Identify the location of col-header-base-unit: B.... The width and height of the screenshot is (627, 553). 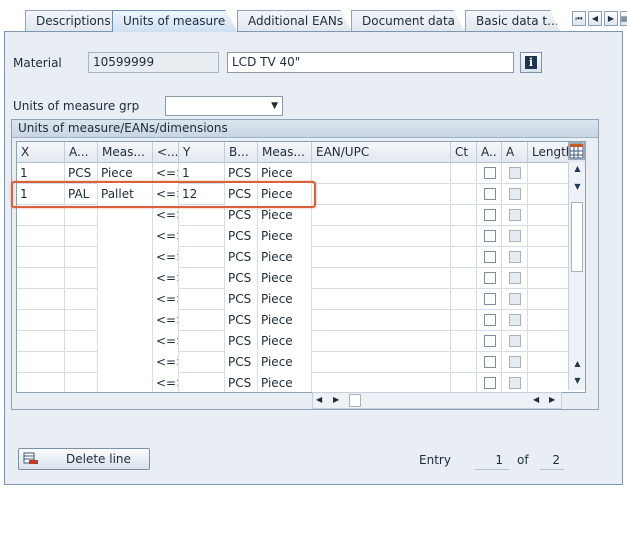
(241, 152).